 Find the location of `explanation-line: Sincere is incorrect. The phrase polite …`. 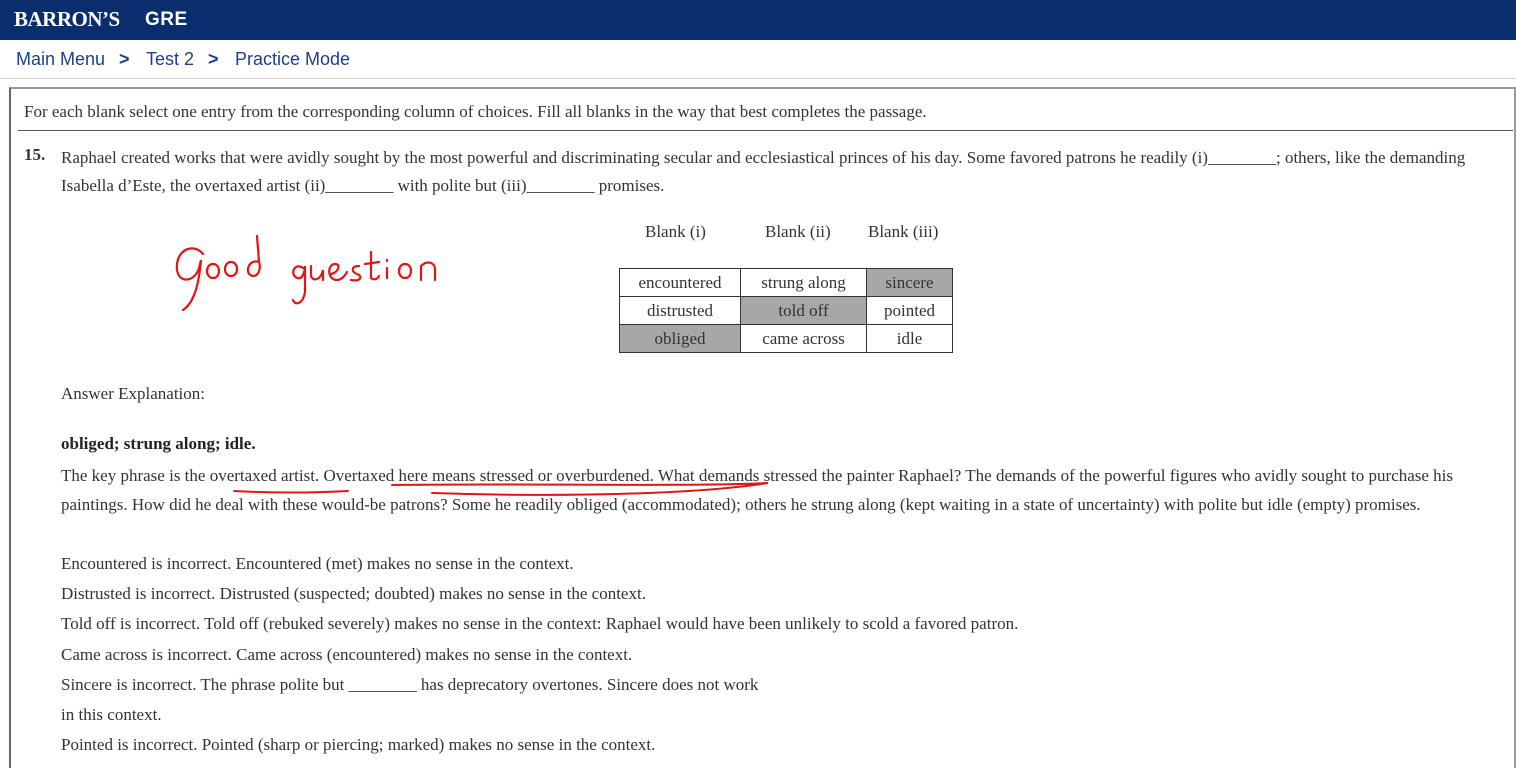

explanation-line: Sincere is incorrect. The phrase polite … is located at coordinates (410, 684).